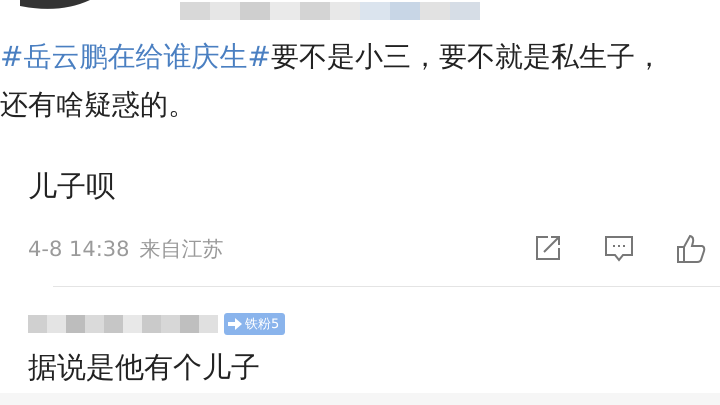 This screenshot has width=720, height=405. What do you see at coordinates (144, 367) in the screenshot?
I see `comment-text: 据说是他有个儿子` at bounding box center [144, 367].